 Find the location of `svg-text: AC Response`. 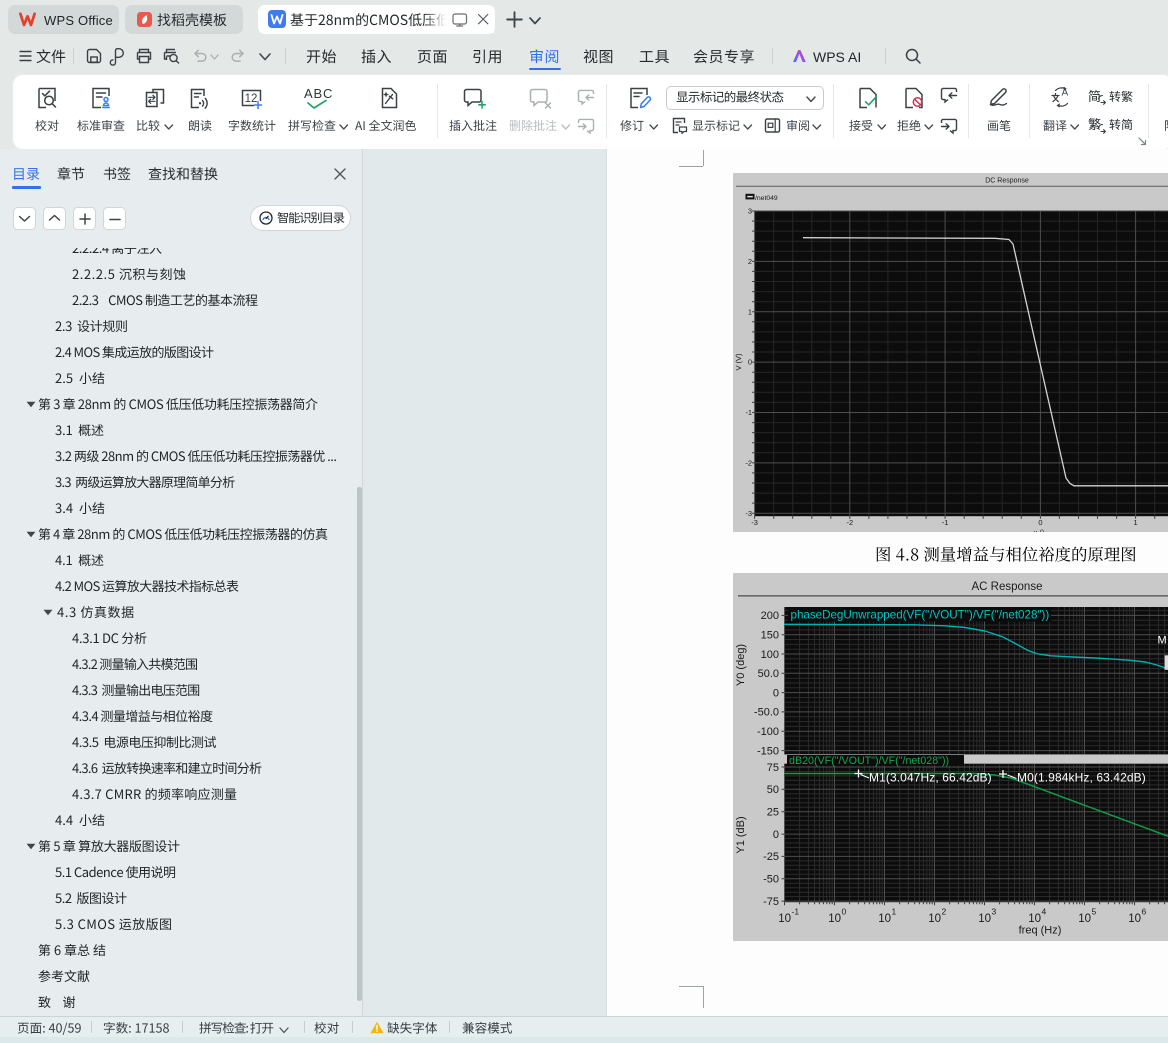

svg-text: AC Response is located at coordinates (1007, 587).